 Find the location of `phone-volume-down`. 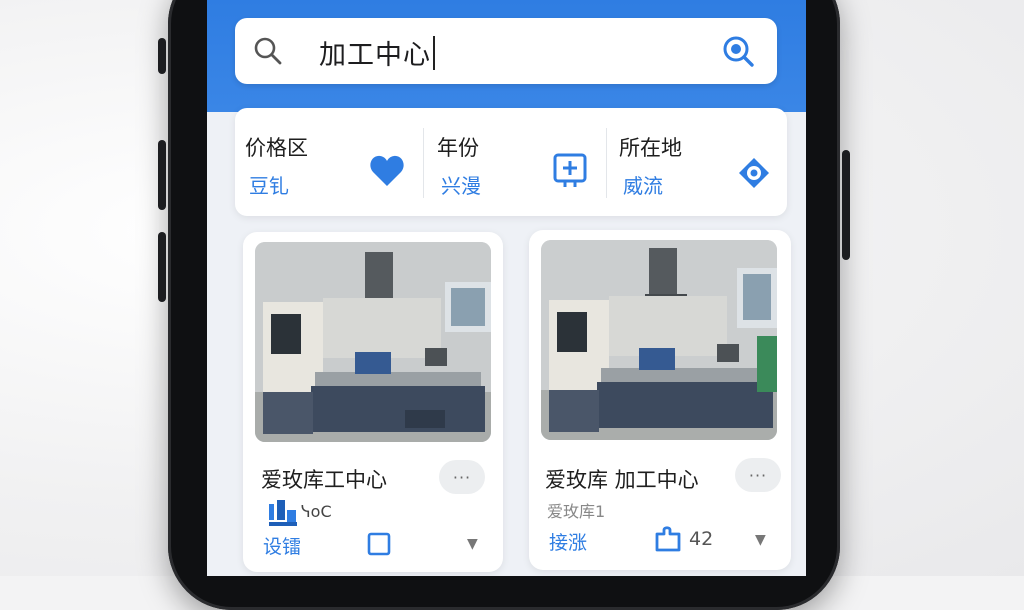

phone-volume-down is located at coordinates (162, 267).